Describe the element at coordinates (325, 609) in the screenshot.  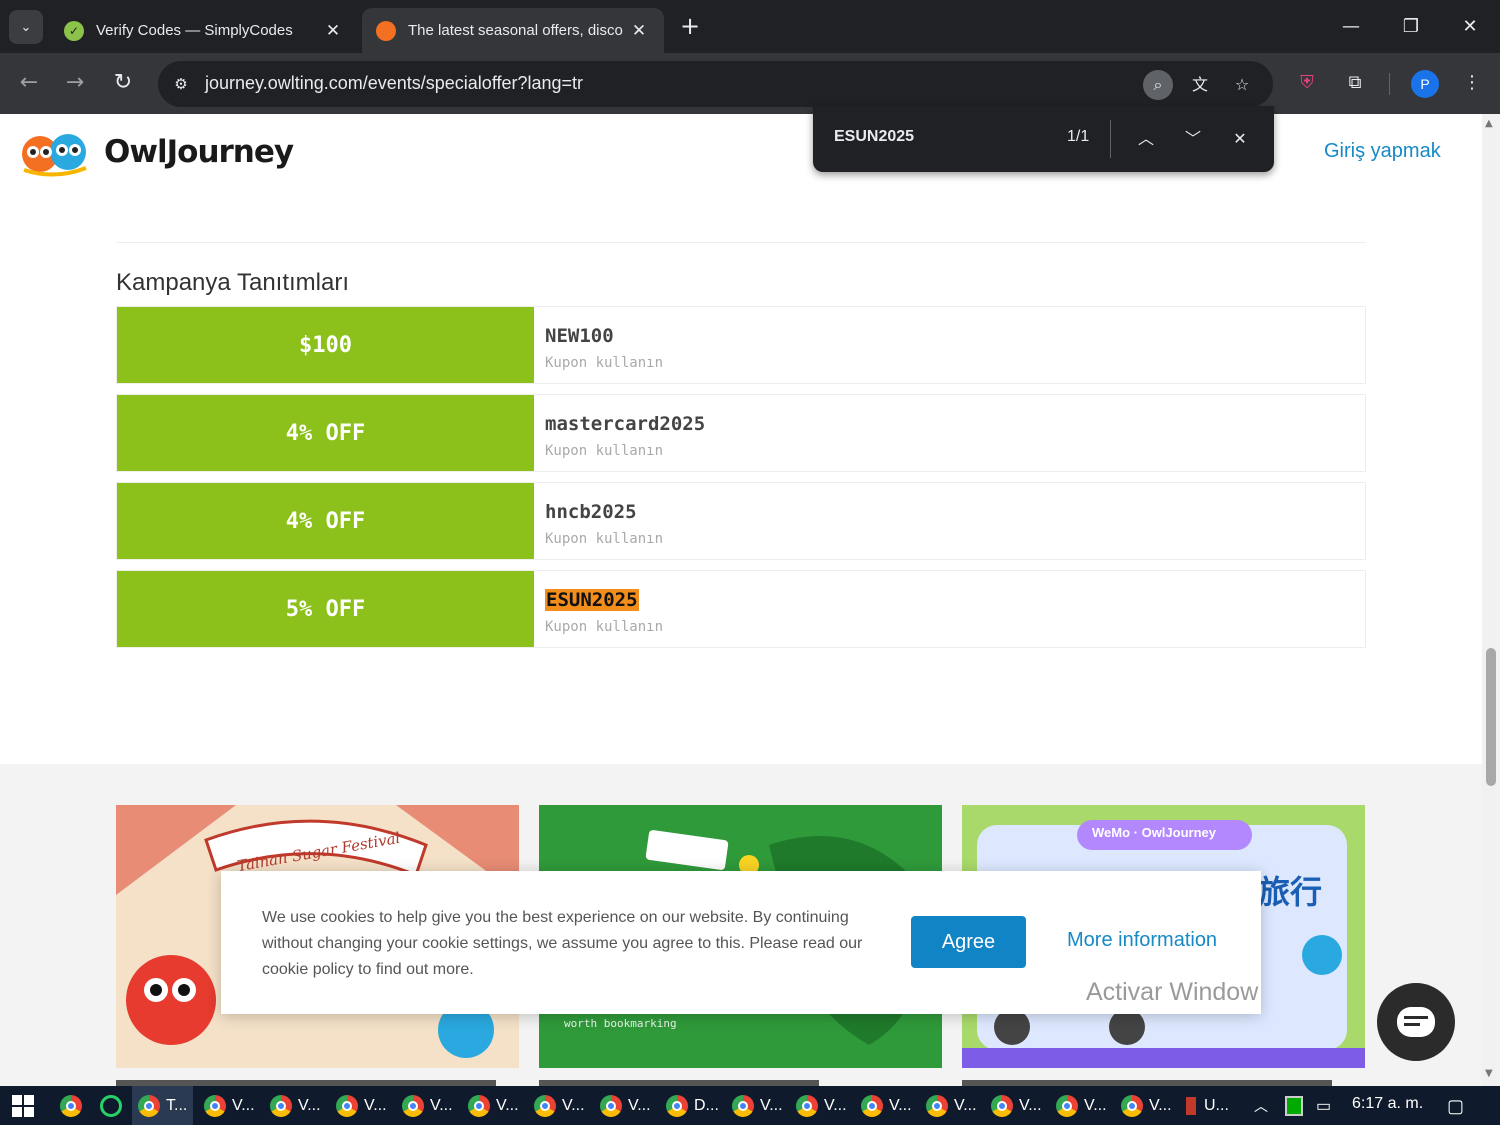
I see `coupon-amount: 5% OFF` at that location.